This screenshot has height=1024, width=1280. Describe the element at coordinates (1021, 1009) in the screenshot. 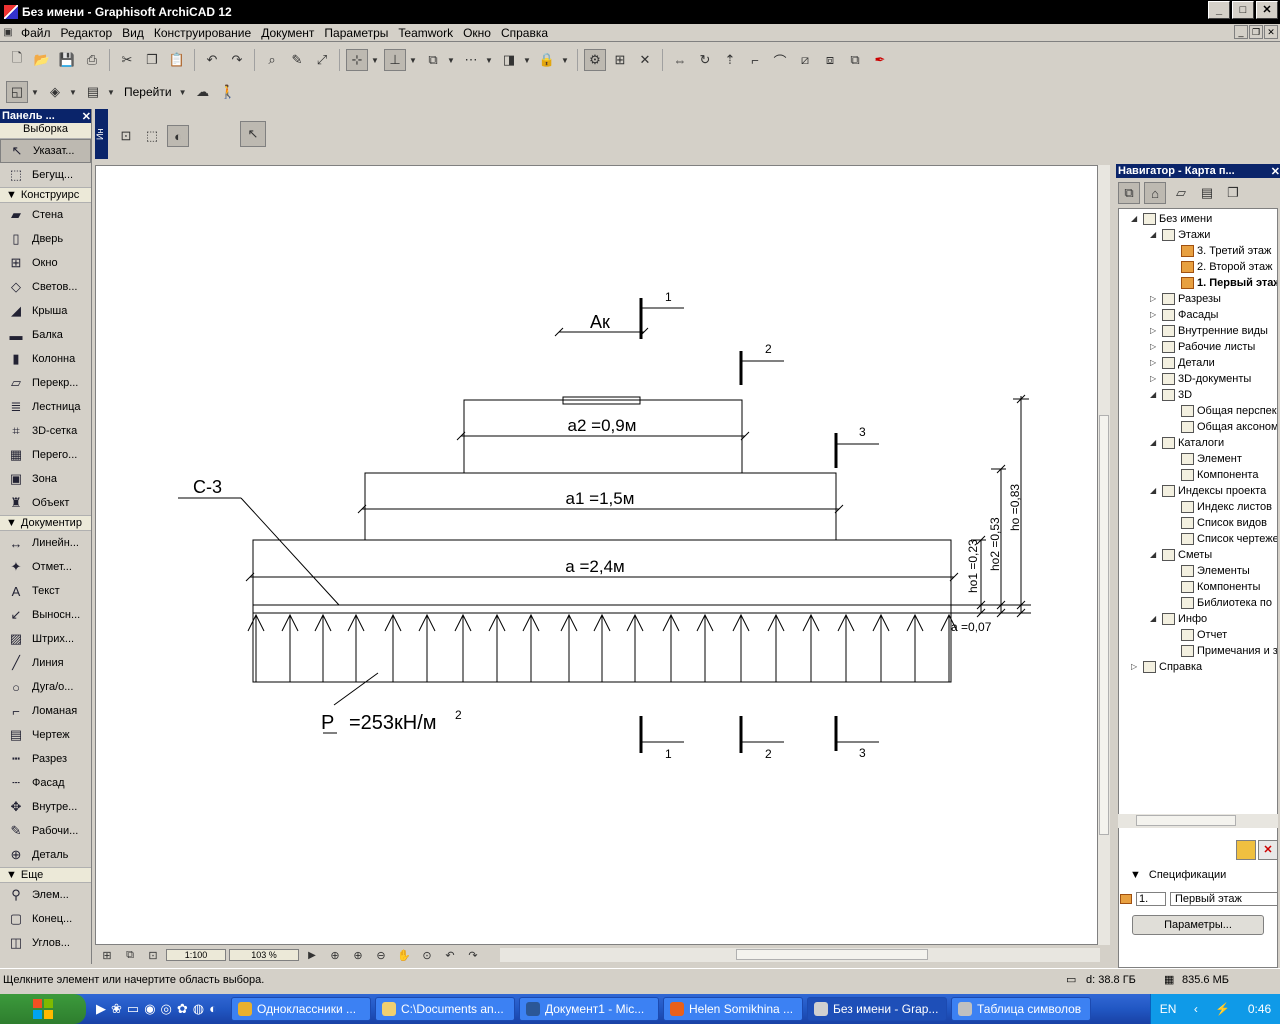

I see `taskbar-item: Таблица символов` at that location.